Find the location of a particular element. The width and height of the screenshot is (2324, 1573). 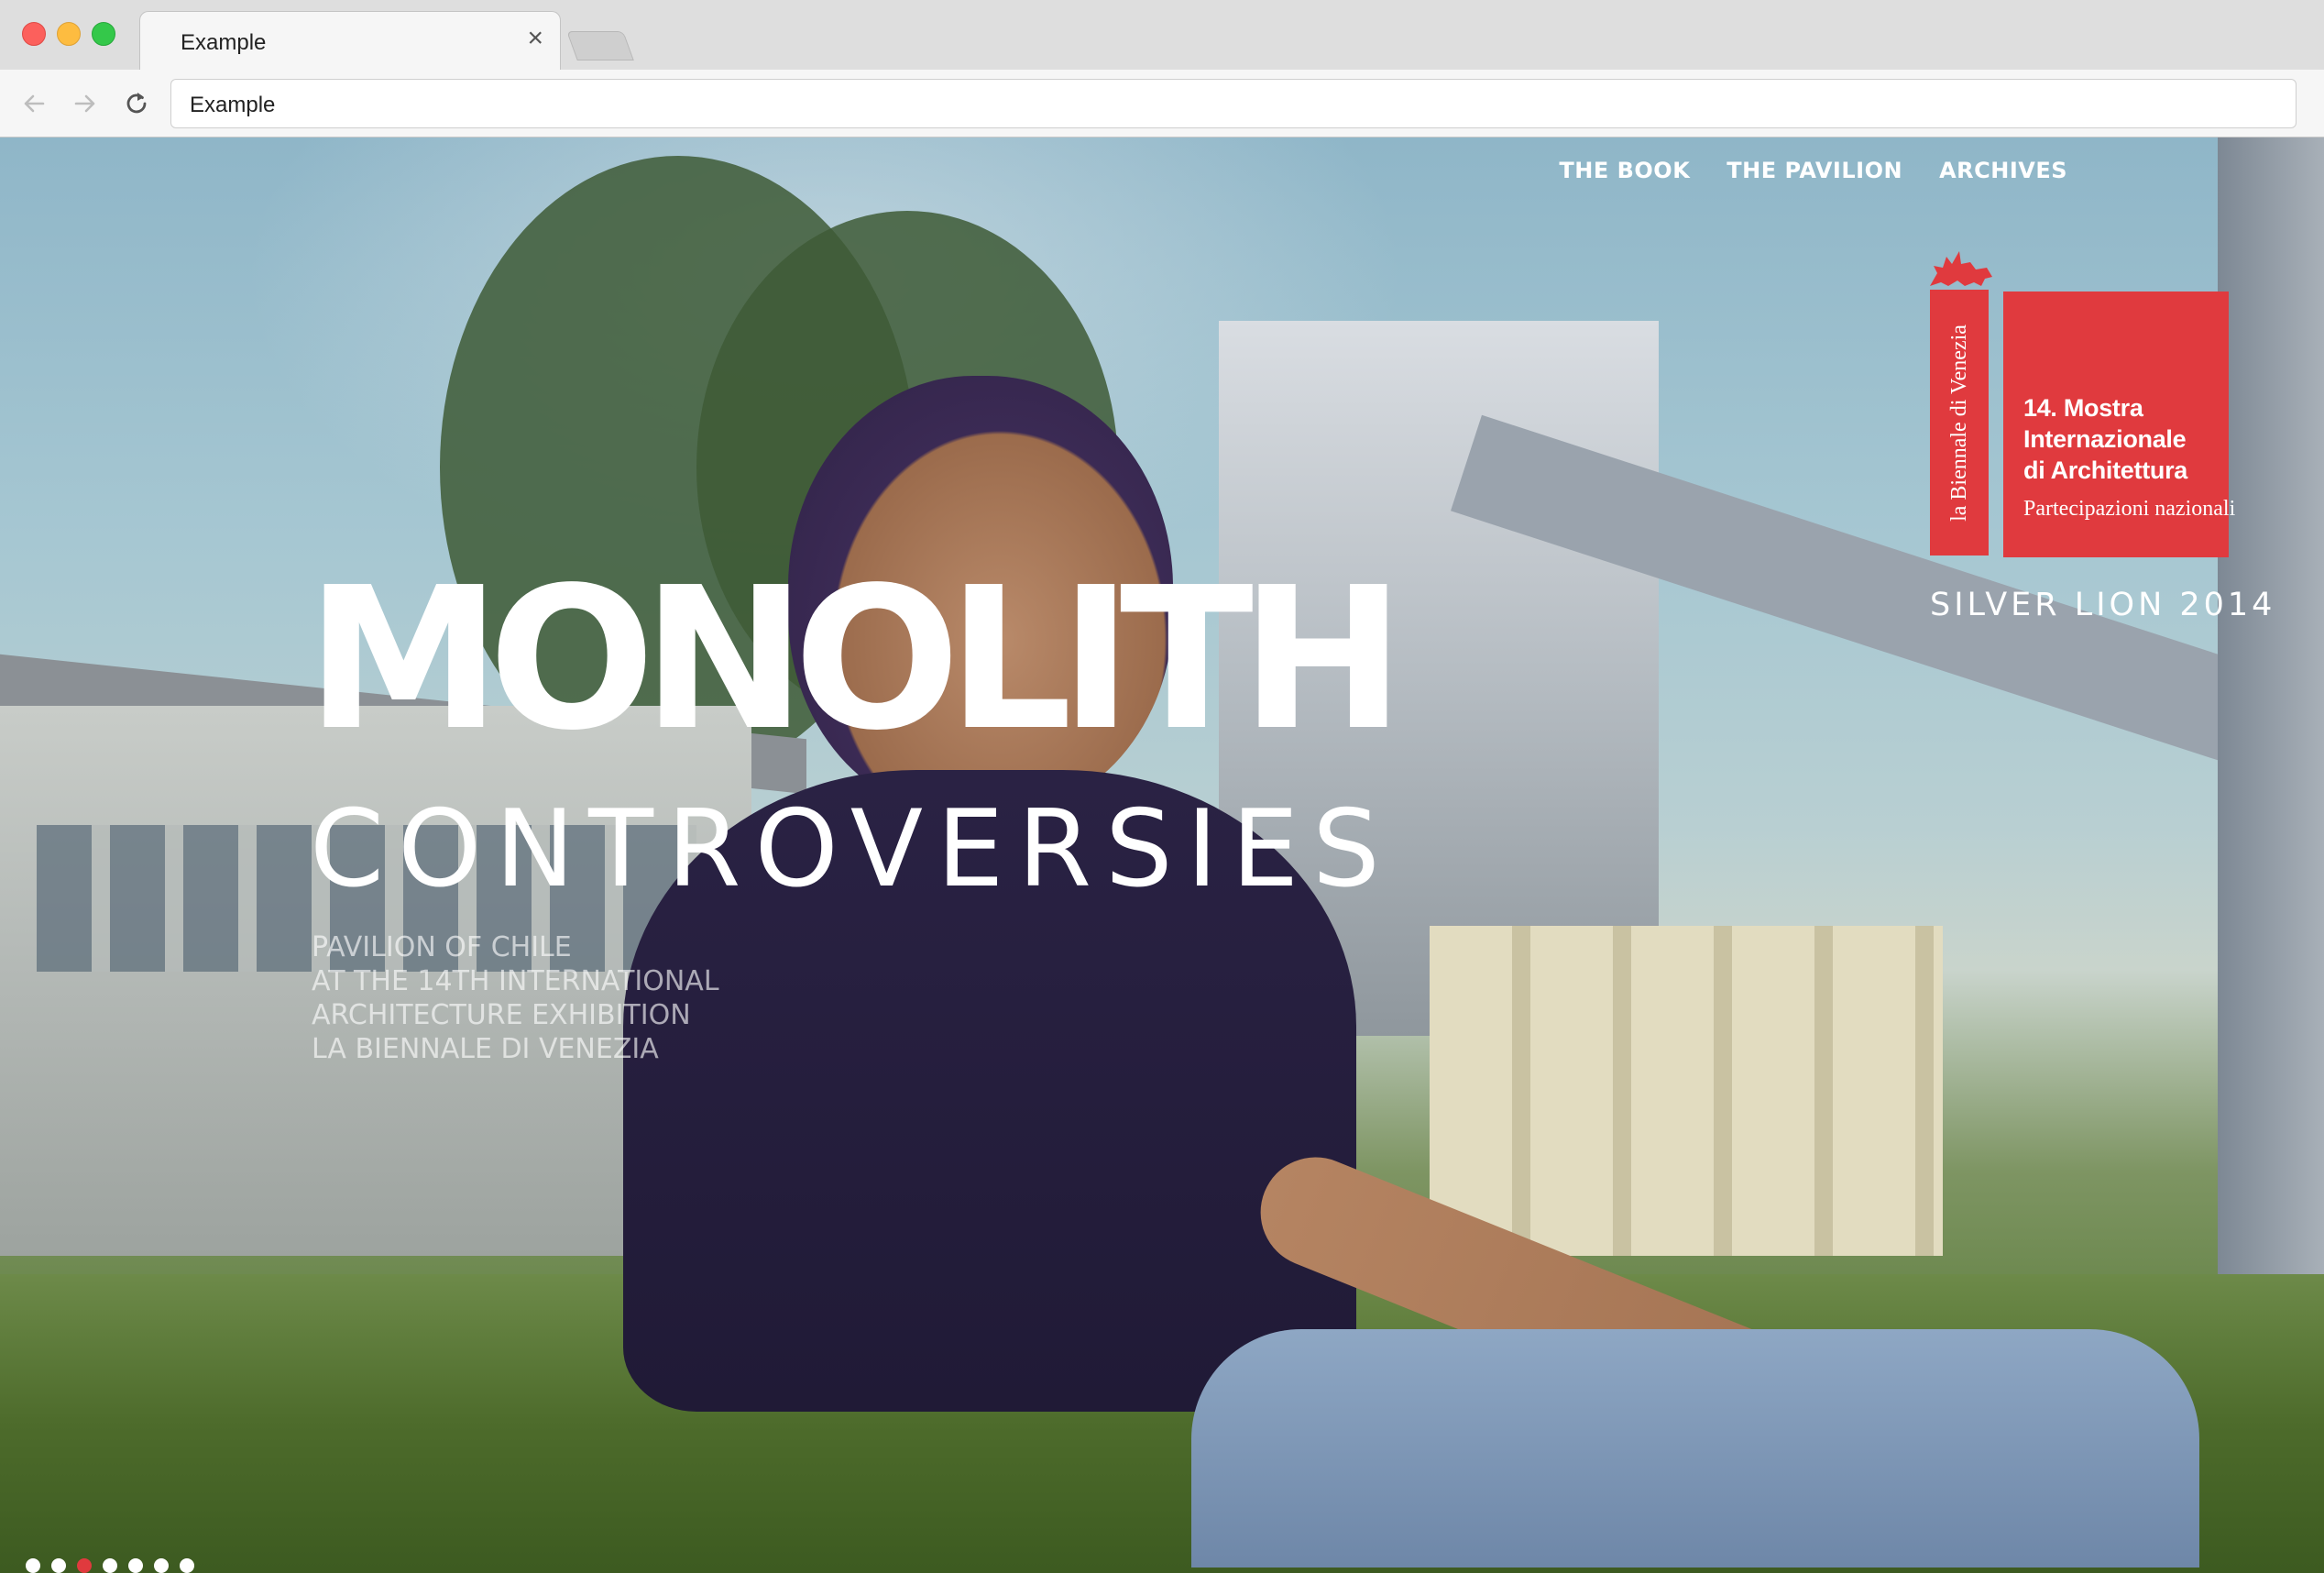

badge-line: Internazionale is located at coordinates (2105, 439).